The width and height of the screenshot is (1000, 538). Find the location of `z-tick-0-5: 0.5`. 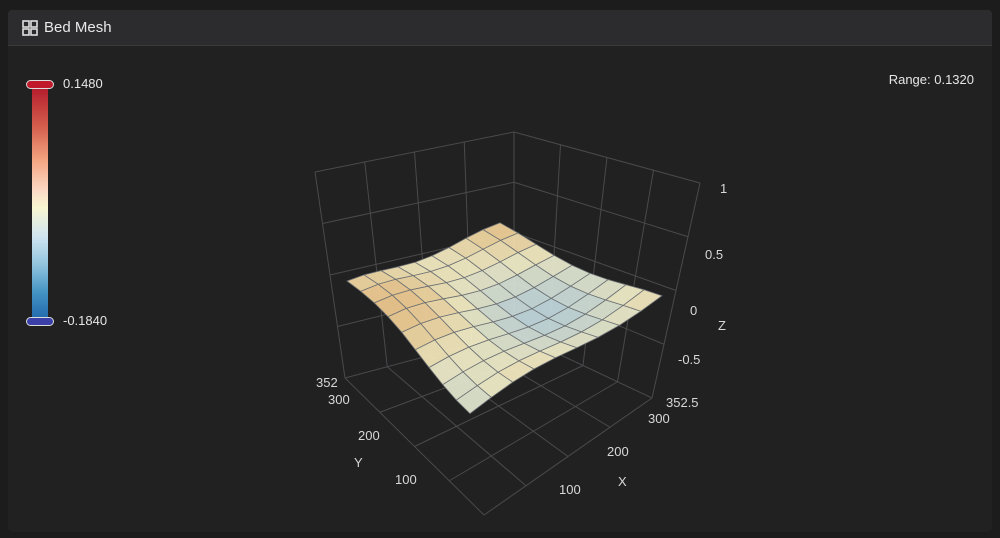

z-tick-0-5: 0.5 is located at coordinates (714, 254).